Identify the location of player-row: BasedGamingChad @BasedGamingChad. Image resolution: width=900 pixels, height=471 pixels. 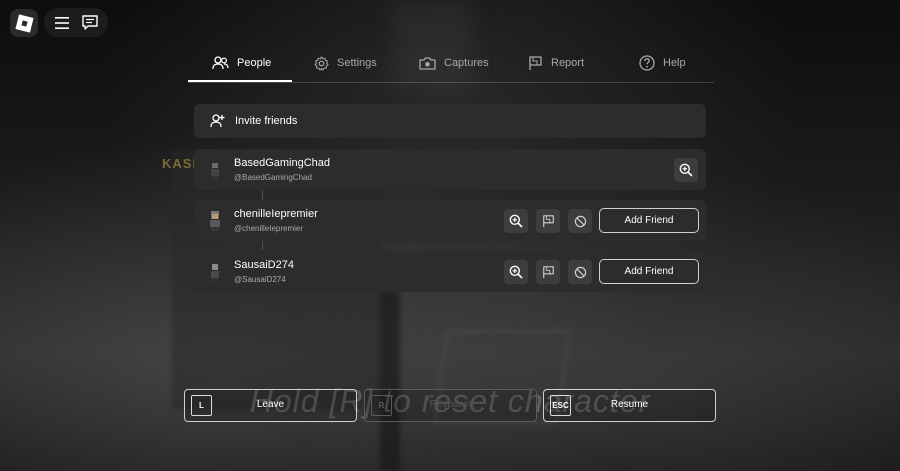
(450, 169).